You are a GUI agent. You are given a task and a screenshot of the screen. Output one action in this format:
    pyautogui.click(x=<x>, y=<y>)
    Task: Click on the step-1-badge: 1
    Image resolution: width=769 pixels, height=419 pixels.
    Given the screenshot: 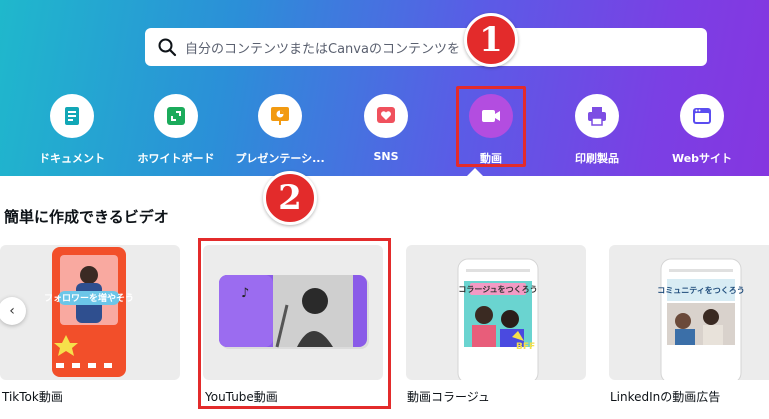 What is the action you would take?
    pyautogui.click(x=491, y=40)
    